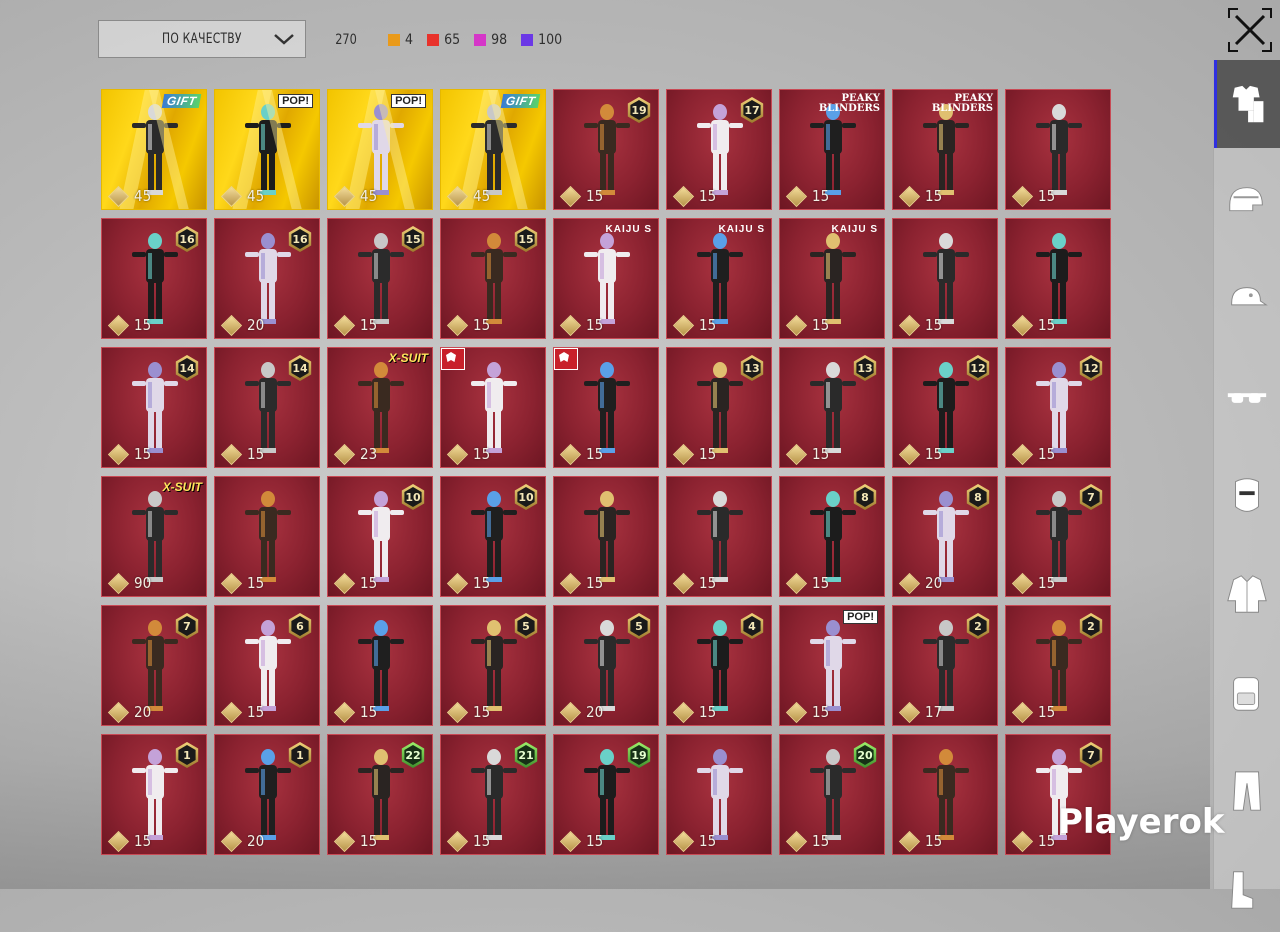 Image resolution: width=1280 pixels, height=932 pixels. I want to click on level-number: 16, so click(300, 239).